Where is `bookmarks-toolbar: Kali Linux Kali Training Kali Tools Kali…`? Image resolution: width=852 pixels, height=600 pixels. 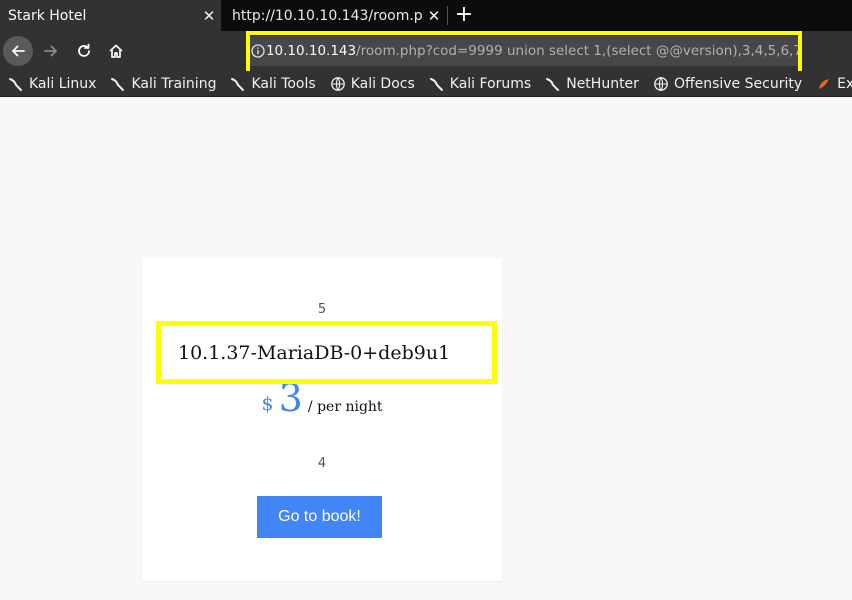
bookmarks-toolbar: Kali Linux Kali Training Kali Tools Kali… is located at coordinates (426, 84).